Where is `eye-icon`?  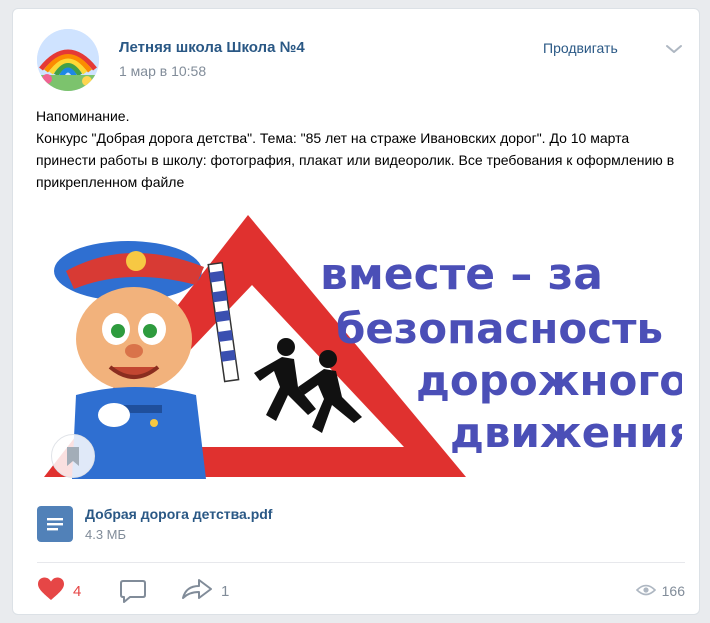 eye-icon is located at coordinates (645, 591).